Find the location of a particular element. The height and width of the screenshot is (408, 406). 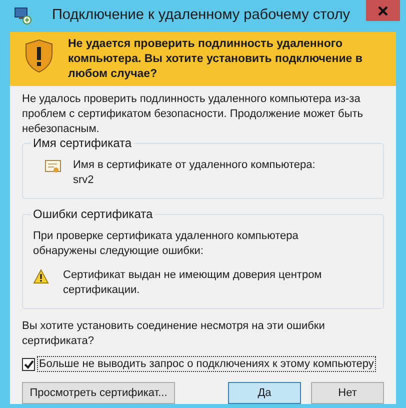

dialog-button: Да is located at coordinates (264, 393).